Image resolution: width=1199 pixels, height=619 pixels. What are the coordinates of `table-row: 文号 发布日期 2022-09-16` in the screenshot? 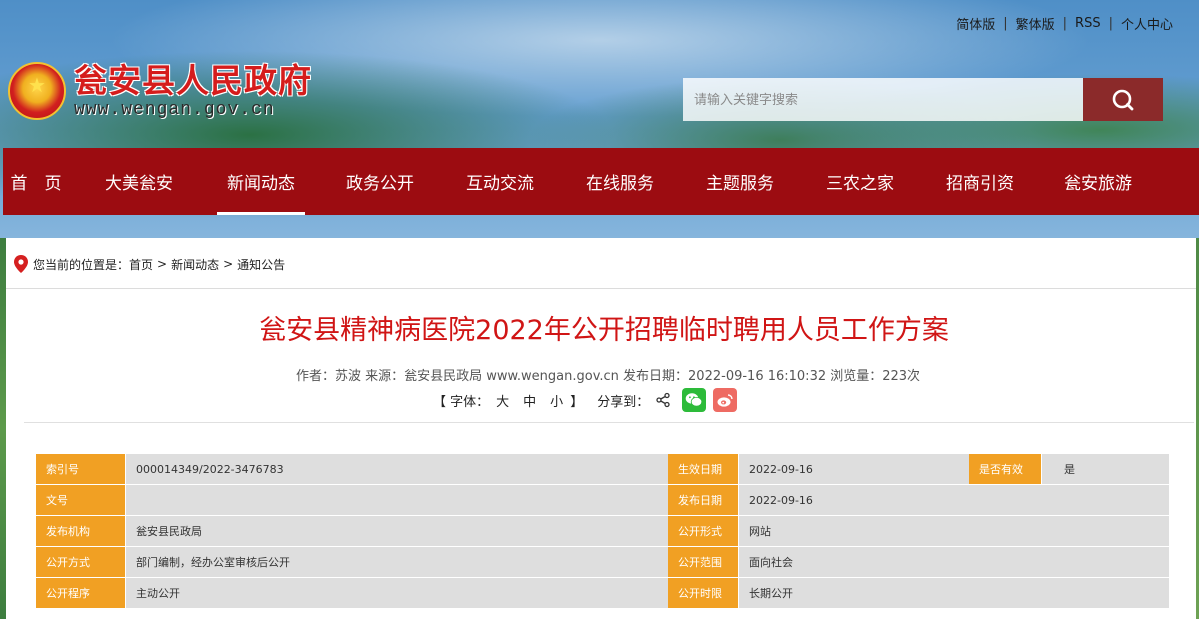 It's located at (602, 500).